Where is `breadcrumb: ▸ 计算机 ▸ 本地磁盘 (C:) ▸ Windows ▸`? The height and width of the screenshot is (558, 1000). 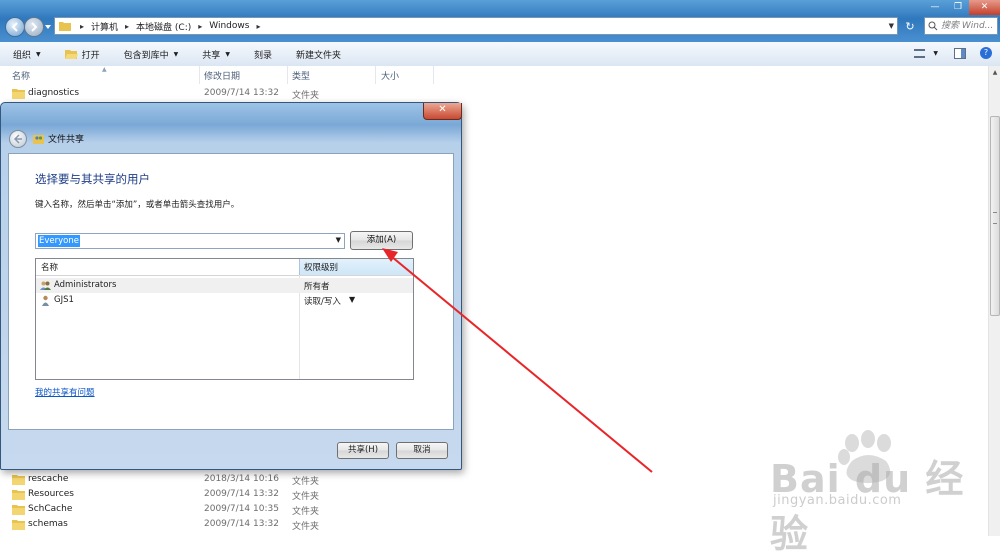 breadcrumb: ▸ 计算机 ▸ 本地磁盘 (C:) ▸ Windows ▸ is located at coordinates (172, 26).